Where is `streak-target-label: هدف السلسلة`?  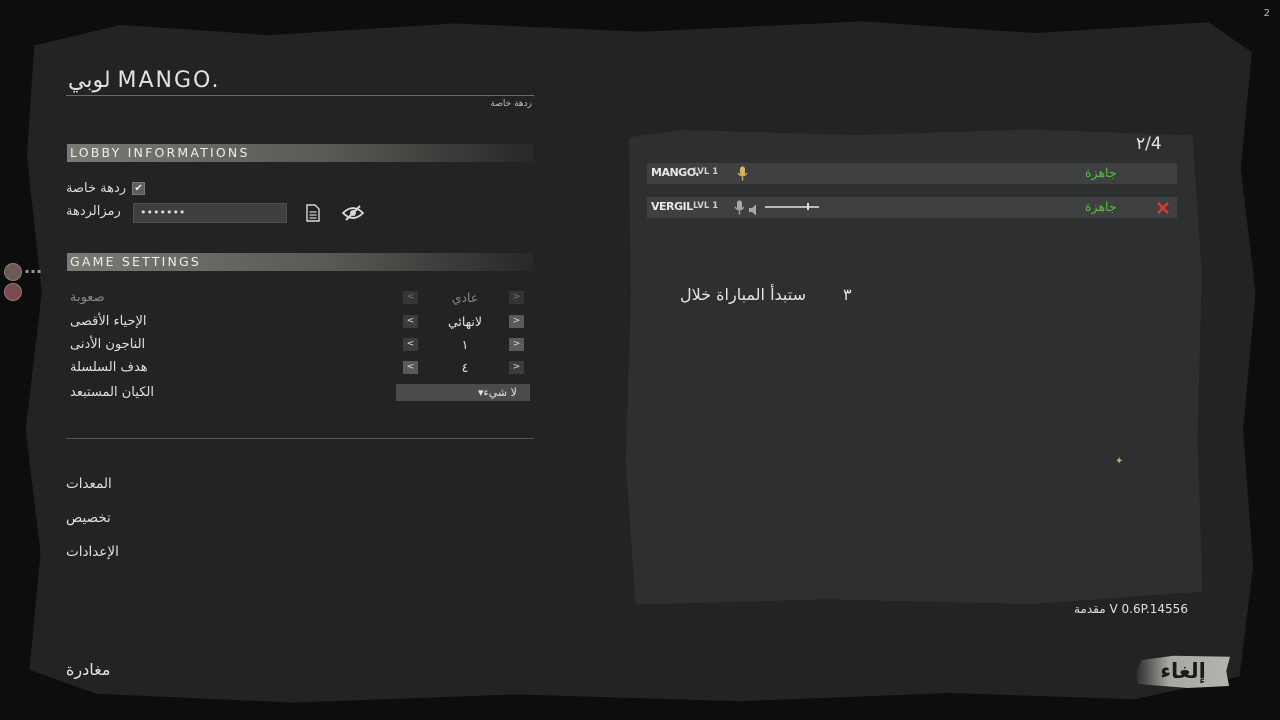 streak-target-label: هدف السلسلة is located at coordinates (109, 367).